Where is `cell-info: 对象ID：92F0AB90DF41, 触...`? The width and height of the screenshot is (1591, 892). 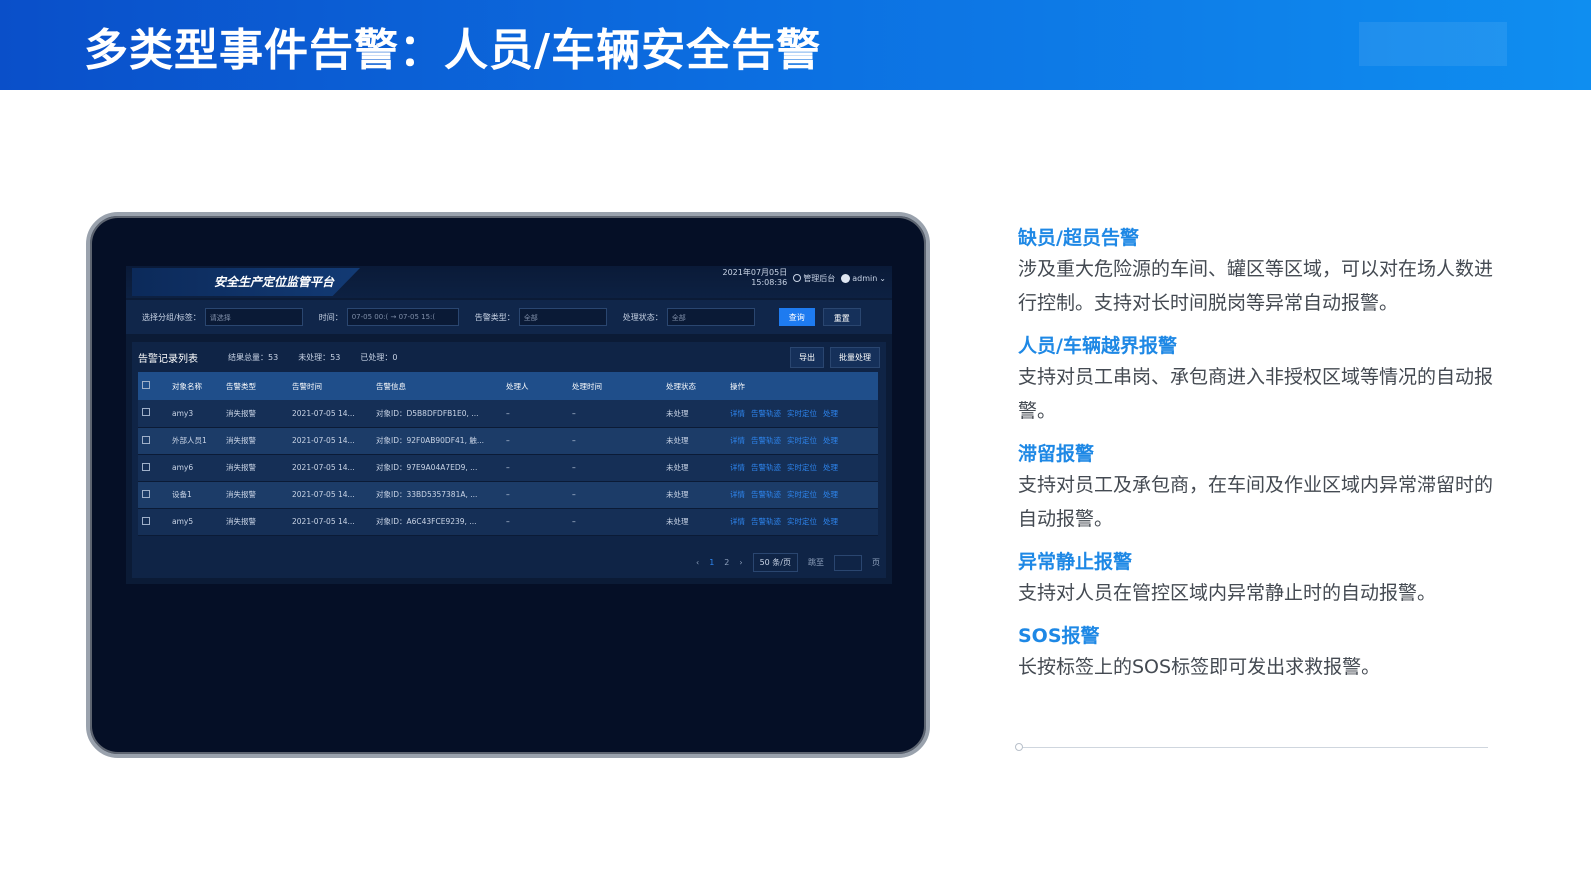 cell-info: 对象ID：92F0AB90DF41, 触... is located at coordinates (437, 441).